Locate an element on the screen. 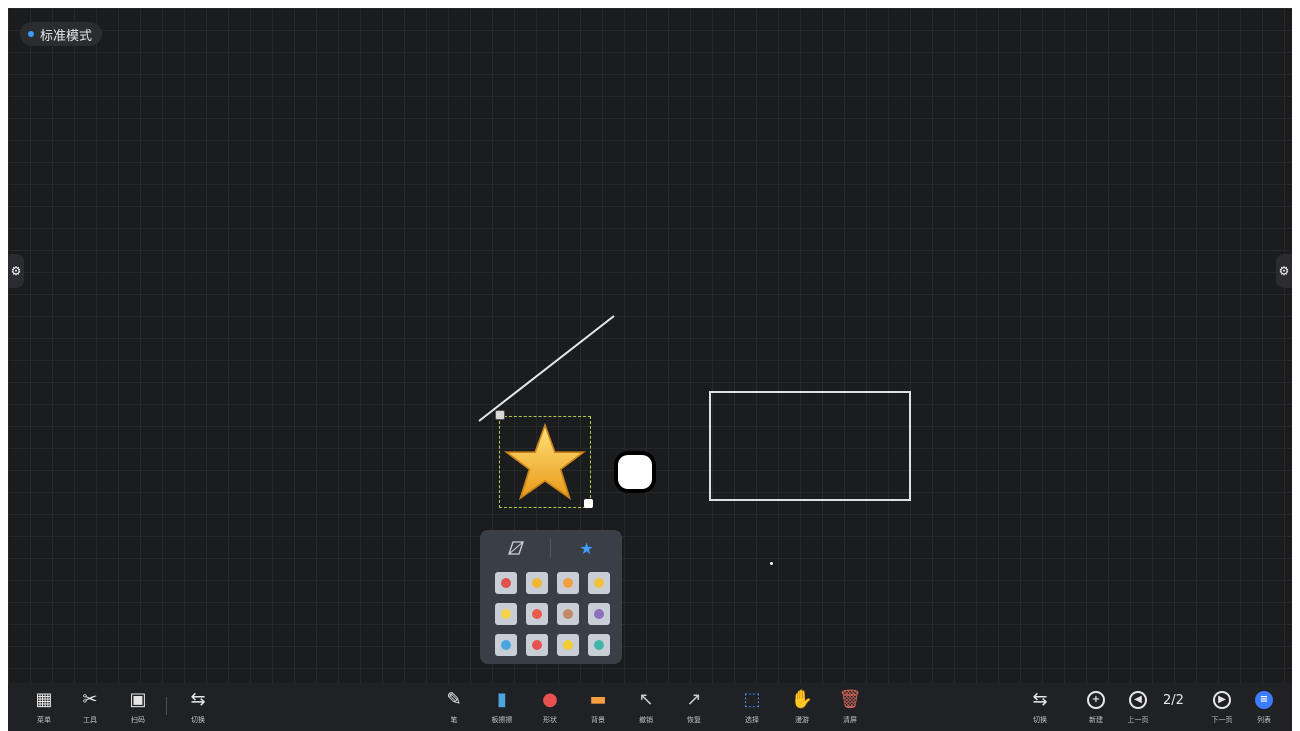 This screenshot has width=1300, height=731. menu-label: 菜单 is located at coordinates (44, 720).